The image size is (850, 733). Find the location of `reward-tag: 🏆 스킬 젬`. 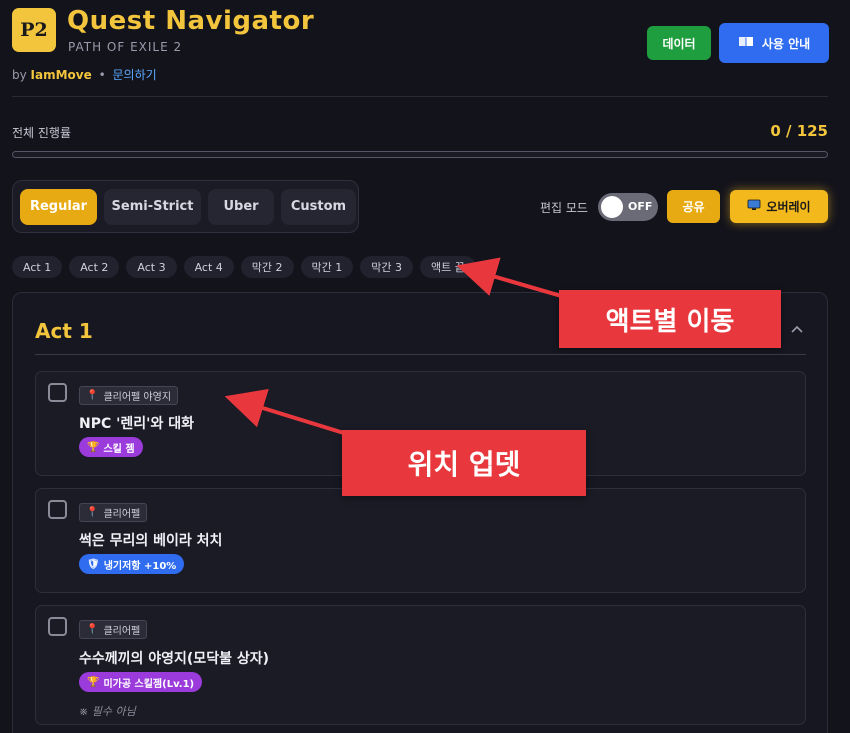

reward-tag: 🏆 스킬 젬 is located at coordinates (111, 447).